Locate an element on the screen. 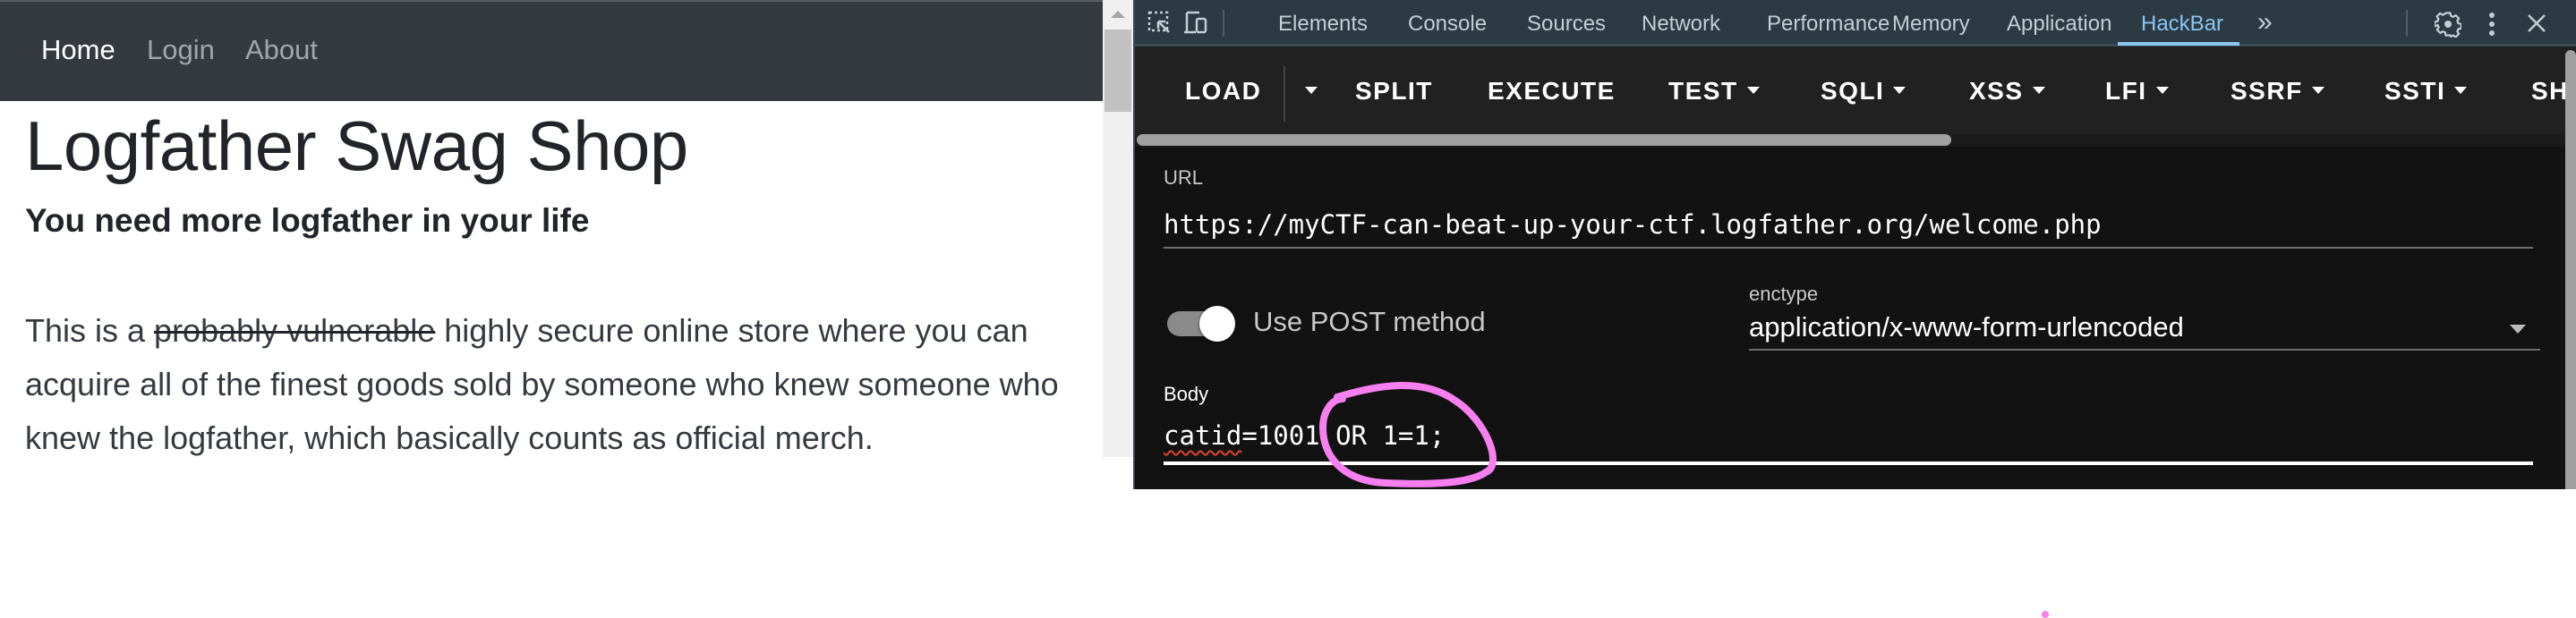 The image size is (2576, 618). ssrf-menu-button: SSRF is located at coordinates (2277, 91).